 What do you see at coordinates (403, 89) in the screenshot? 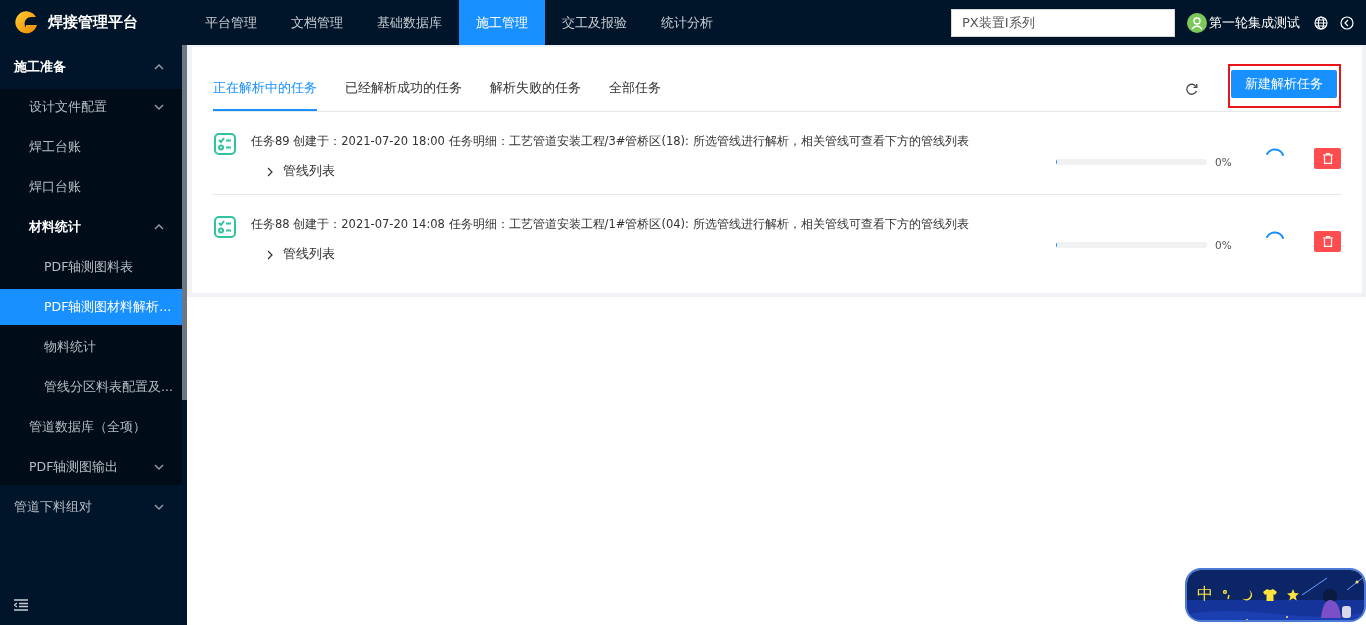
I see `task-tab: 已经解析成功的任务` at bounding box center [403, 89].